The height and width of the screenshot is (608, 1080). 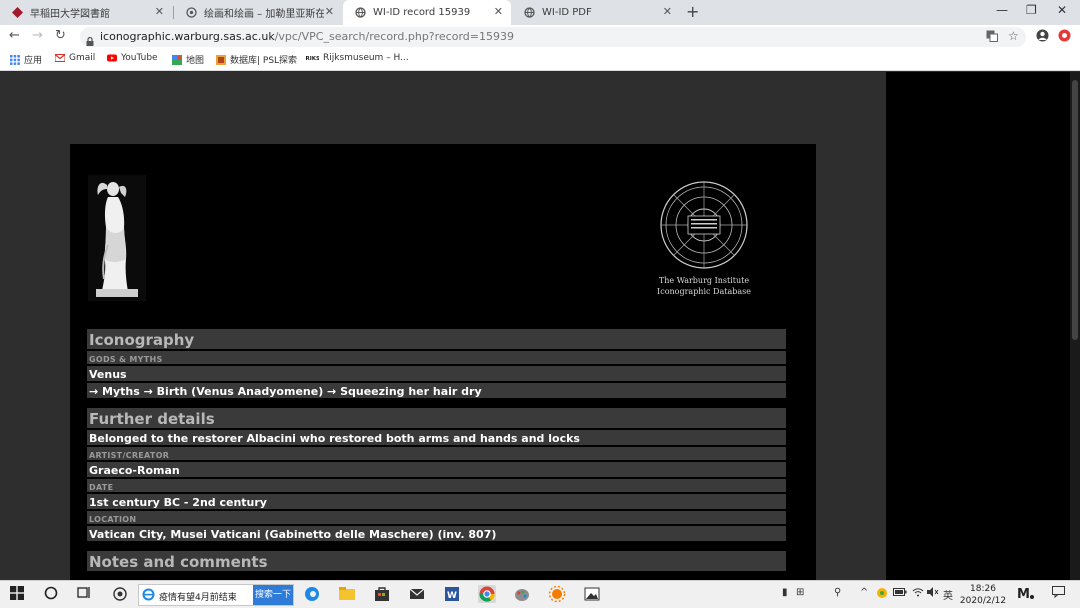 I want to click on url-path: /vpc/VPC_search/record.php?record=15939, so click(x=394, y=36).